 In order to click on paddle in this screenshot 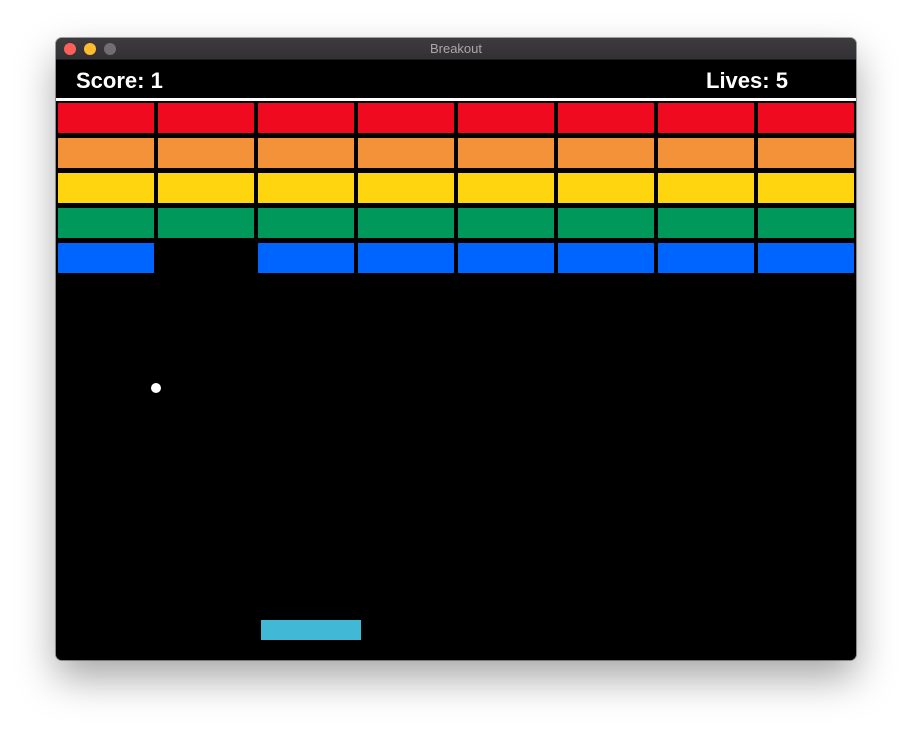, I will do `click(311, 630)`.